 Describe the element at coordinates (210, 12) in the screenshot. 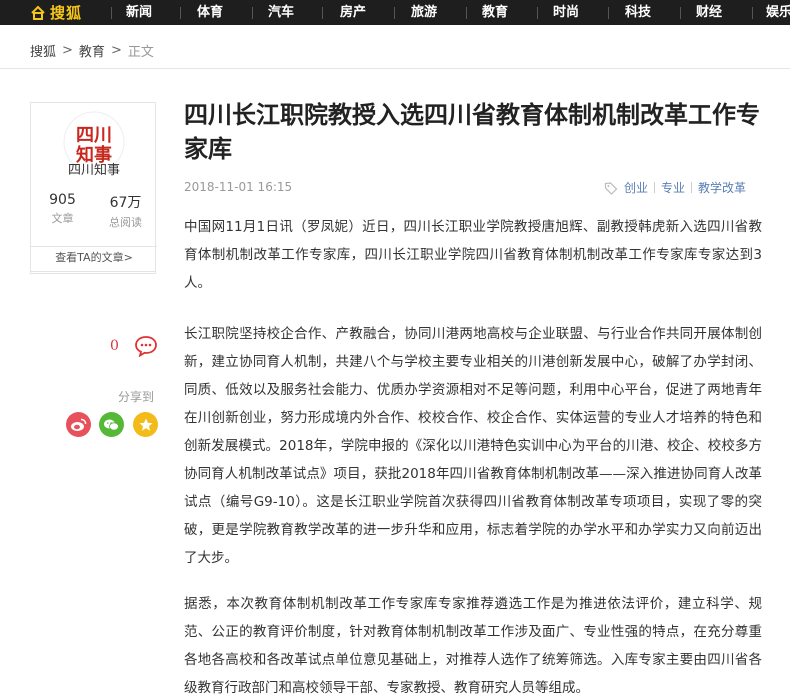

I see `nav-item-sports: 体育` at that location.